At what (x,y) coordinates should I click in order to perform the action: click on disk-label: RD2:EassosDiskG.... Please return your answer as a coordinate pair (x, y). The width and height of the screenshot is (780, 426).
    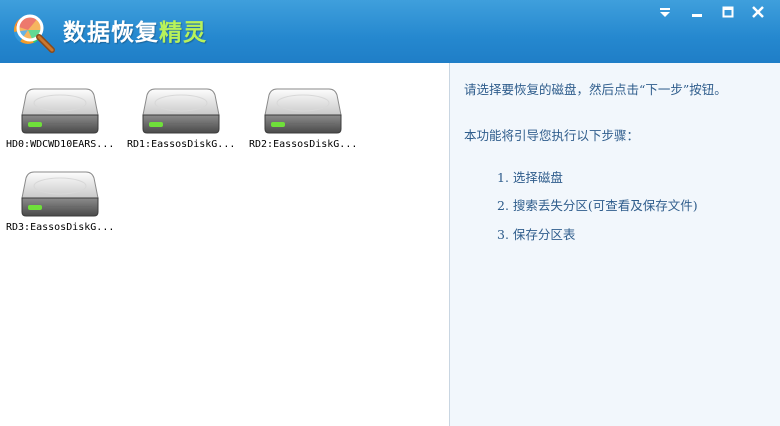
    Looking at the image, I should click on (303, 144).